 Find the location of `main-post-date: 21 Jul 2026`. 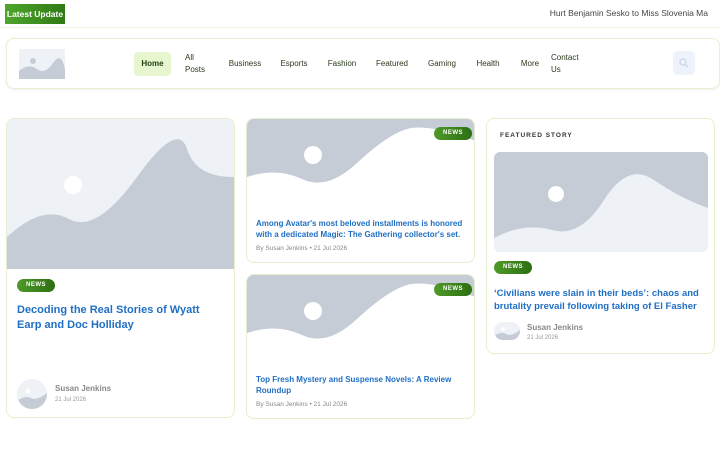

main-post-date: 21 Jul 2026 is located at coordinates (71, 400).